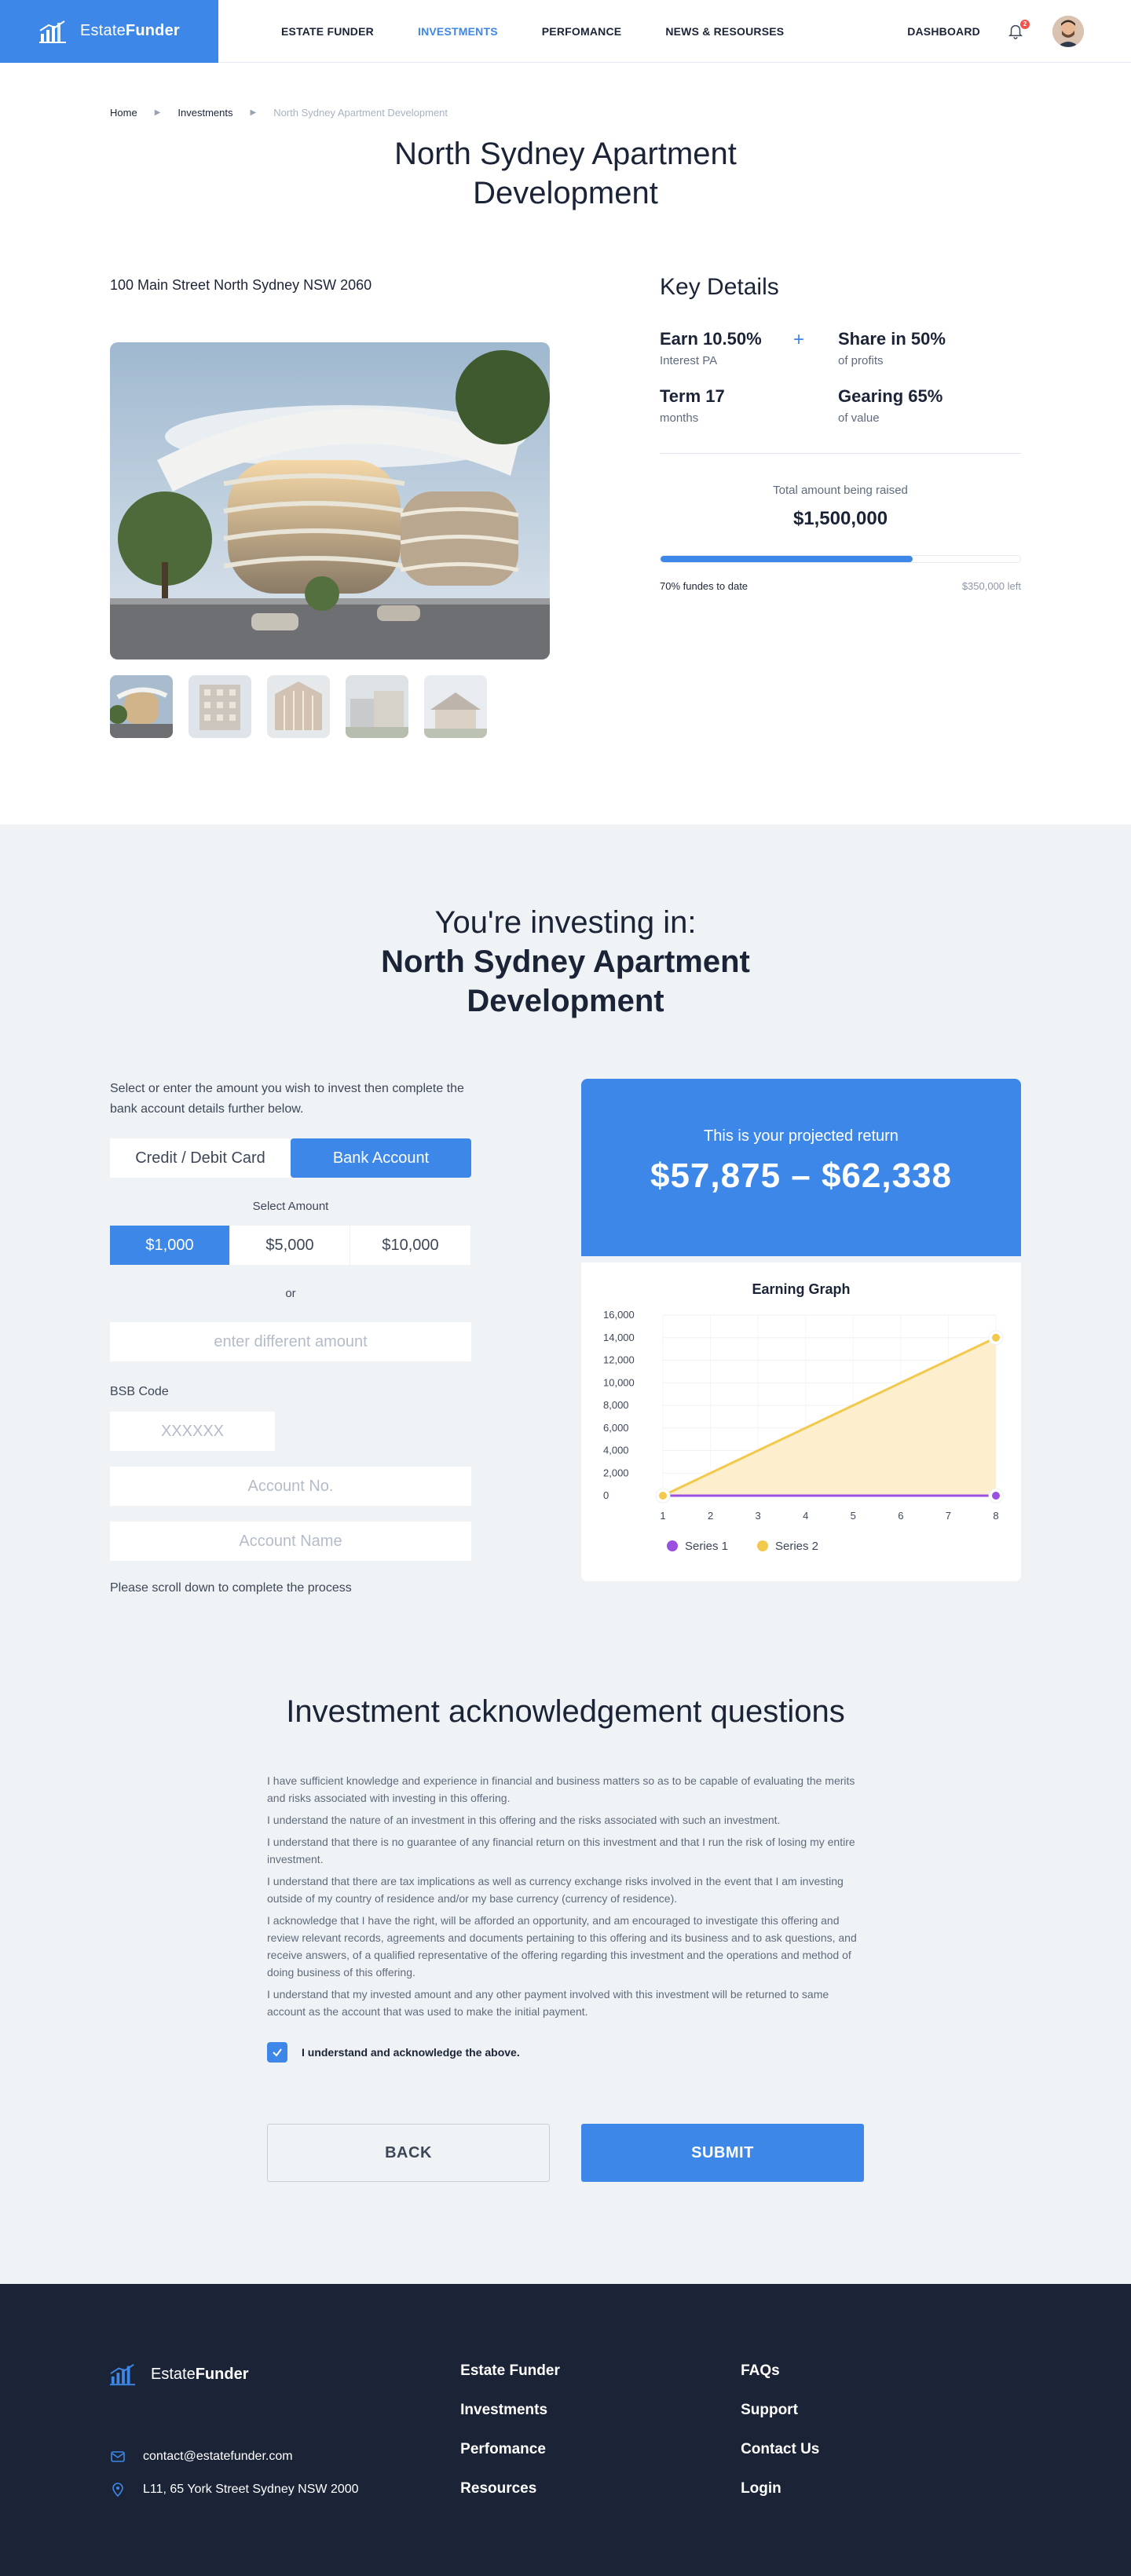  I want to click on form-actions: BACK SUBMIT, so click(565, 2153).